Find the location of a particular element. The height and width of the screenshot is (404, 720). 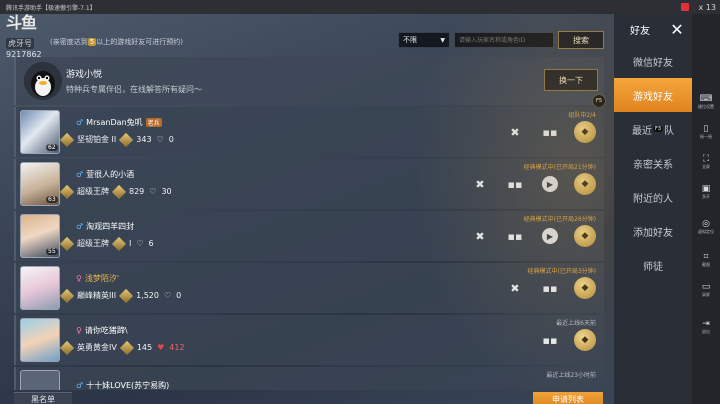

emu-multi: ▣ 多开 is located at coordinates (706, 192).